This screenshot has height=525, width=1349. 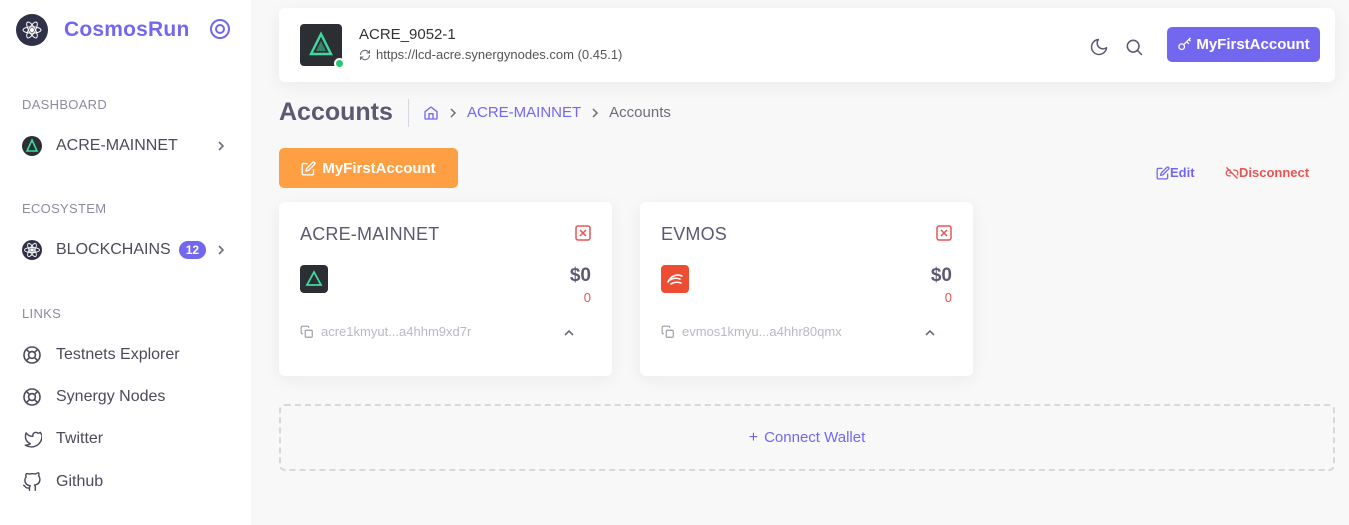 I want to click on github-icon, so click(x=32, y=482).